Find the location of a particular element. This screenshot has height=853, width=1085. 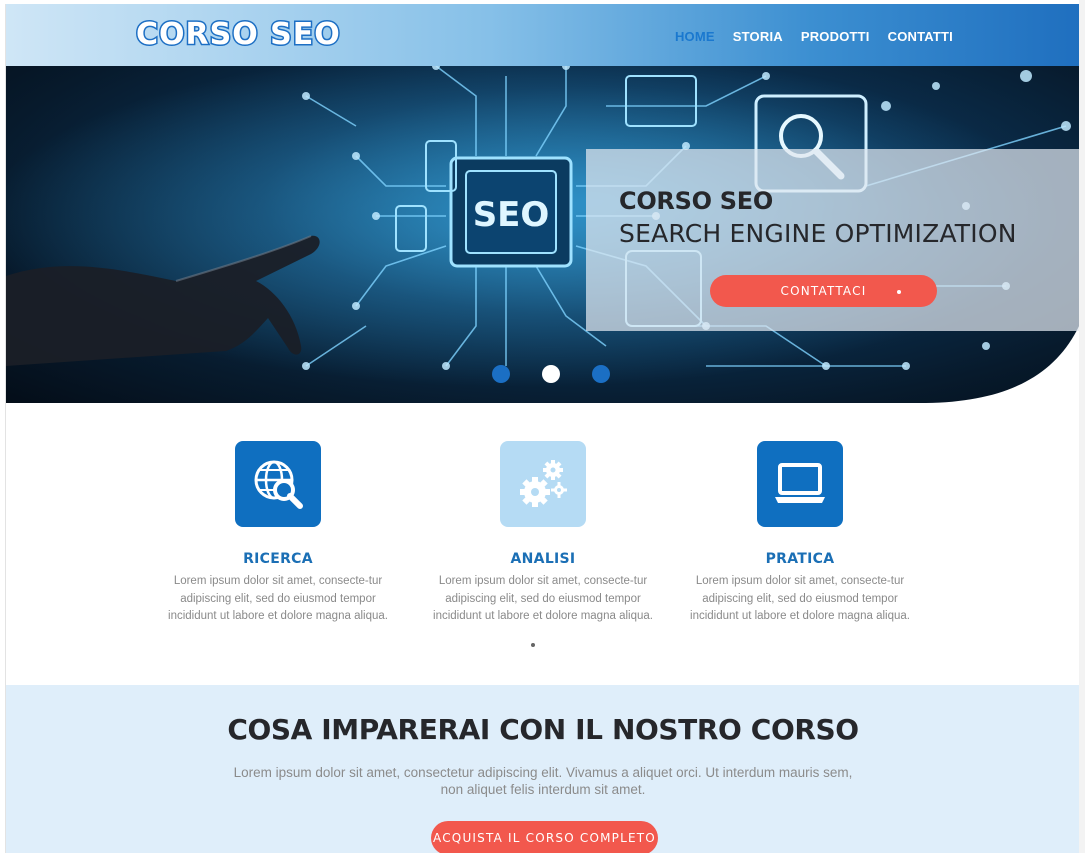

contact-button: CONTATTACI is located at coordinates (823, 291).